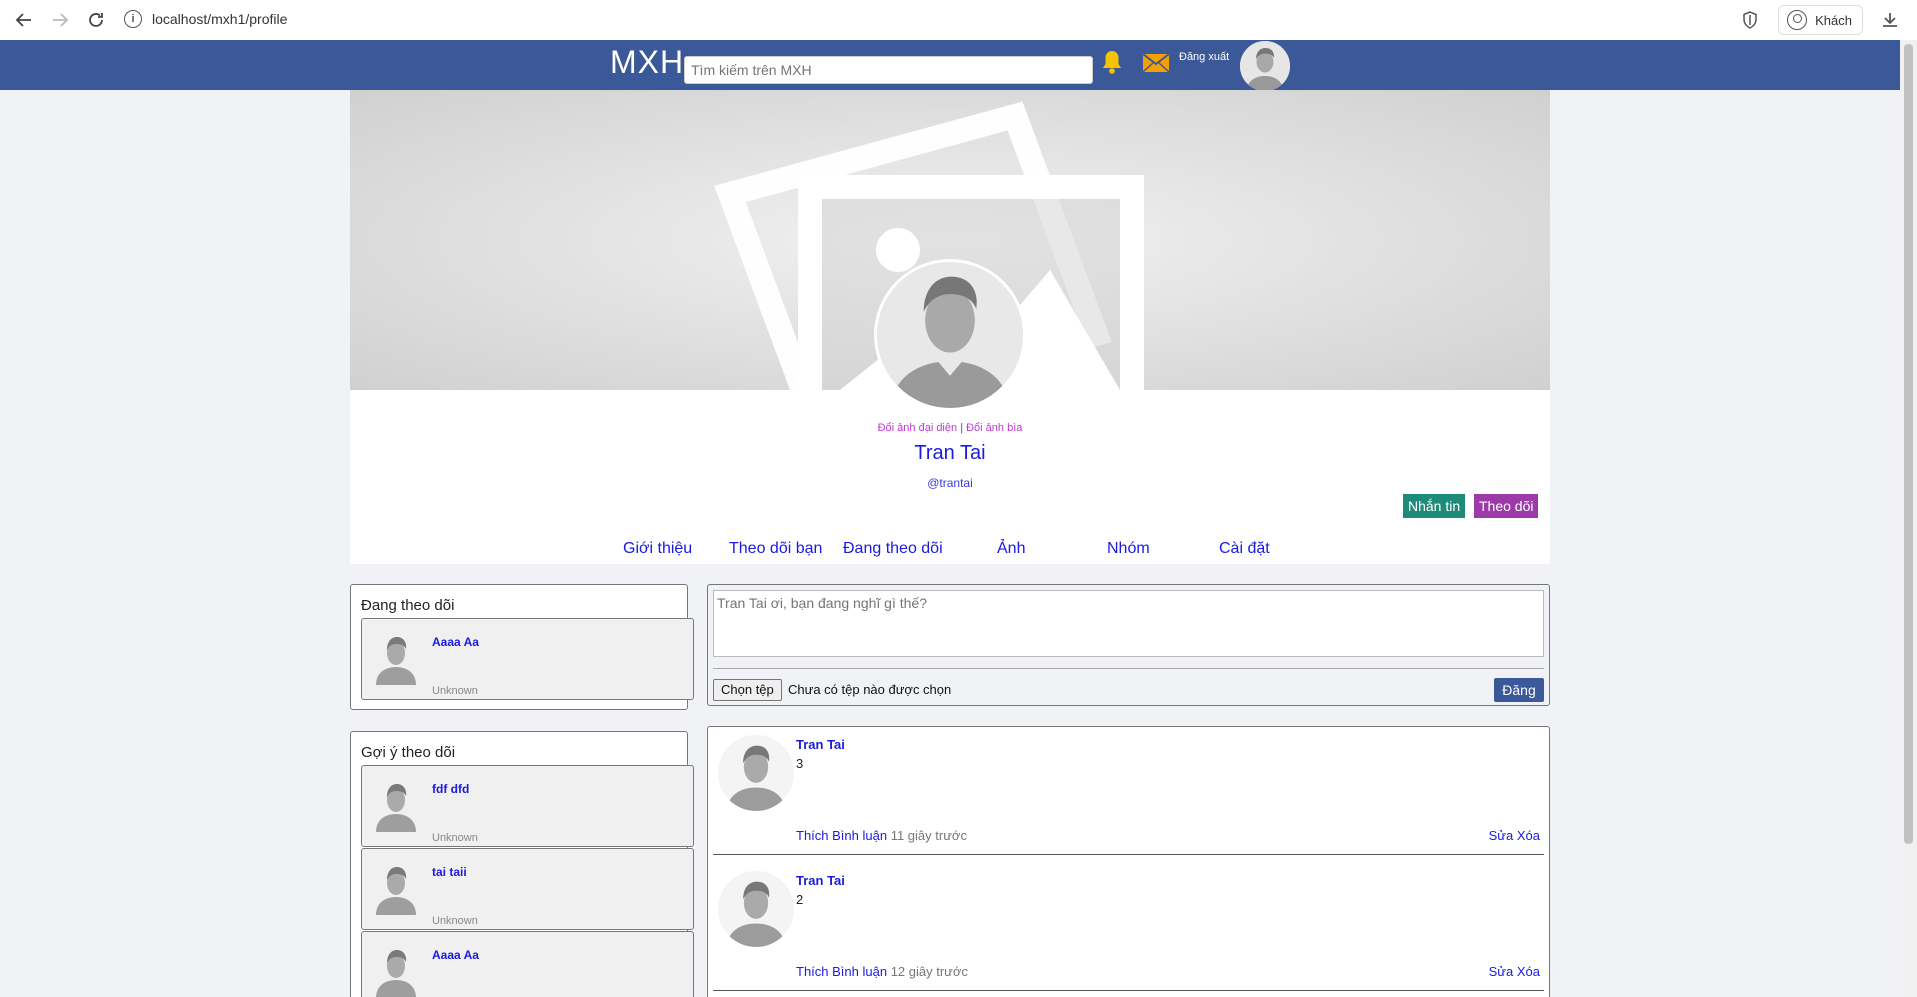 This screenshot has height=997, width=1917. Describe the element at coordinates (1112, 64) in the screenshot. I see `bell-icon` at that location.